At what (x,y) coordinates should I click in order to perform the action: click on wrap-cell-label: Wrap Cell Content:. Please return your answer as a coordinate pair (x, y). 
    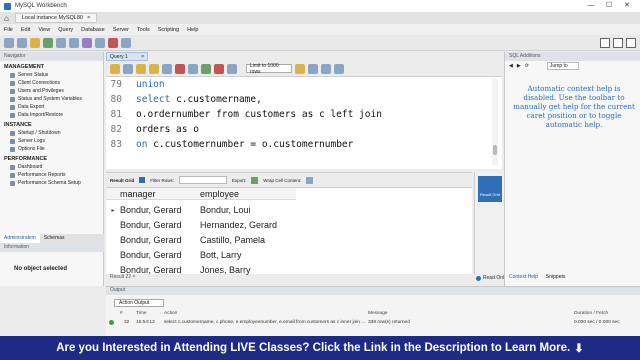
    Looking at the image, I should click on (282, 180).